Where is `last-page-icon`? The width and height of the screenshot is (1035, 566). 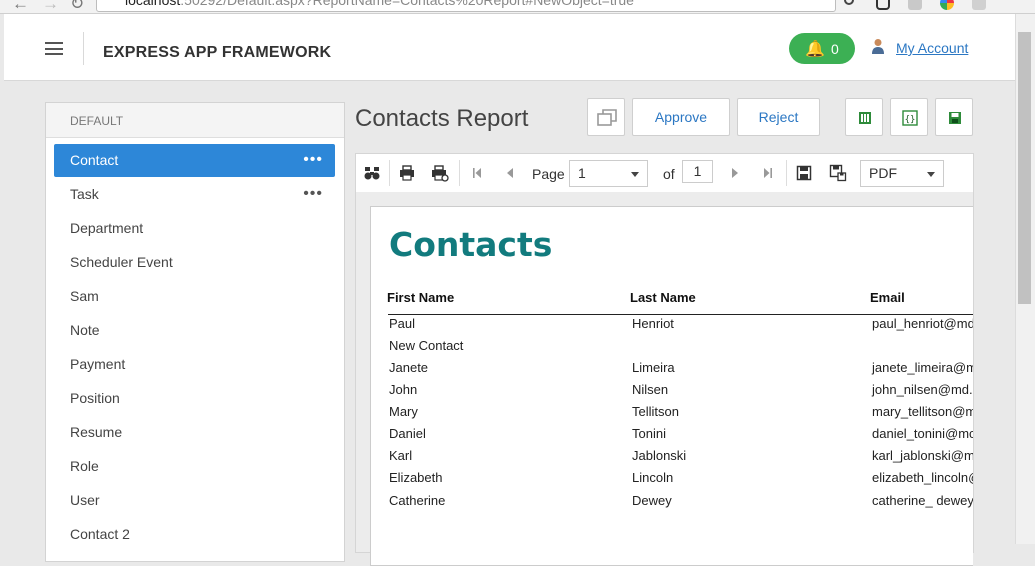 last-page-icon is located at coordinates (768, 173).